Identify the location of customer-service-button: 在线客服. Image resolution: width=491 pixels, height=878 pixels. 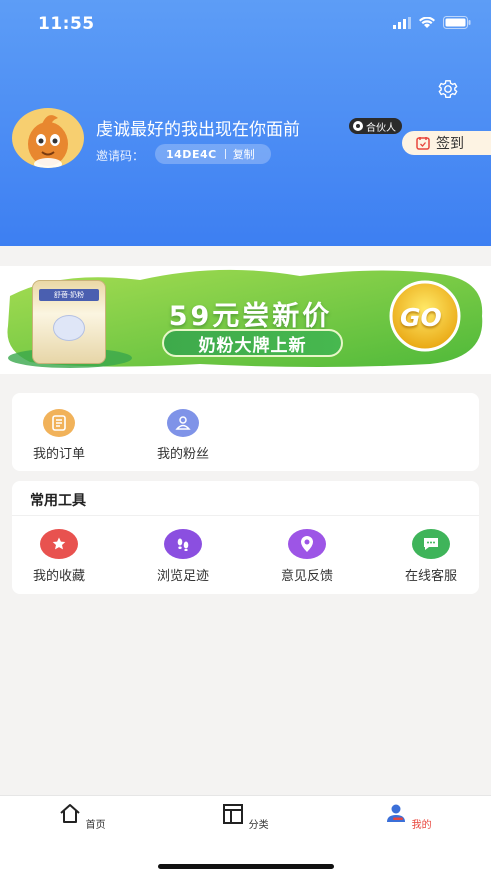
(431, 556).